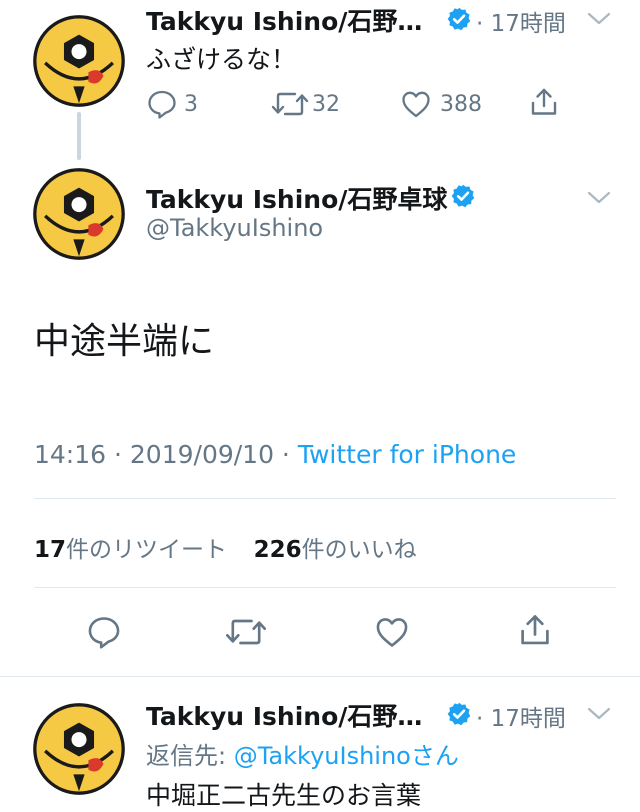  What do you see at coordinates (147, 550) in the screenshot?
I see `retweet-label: 件のリツイート` at bounding box center [147, 550].